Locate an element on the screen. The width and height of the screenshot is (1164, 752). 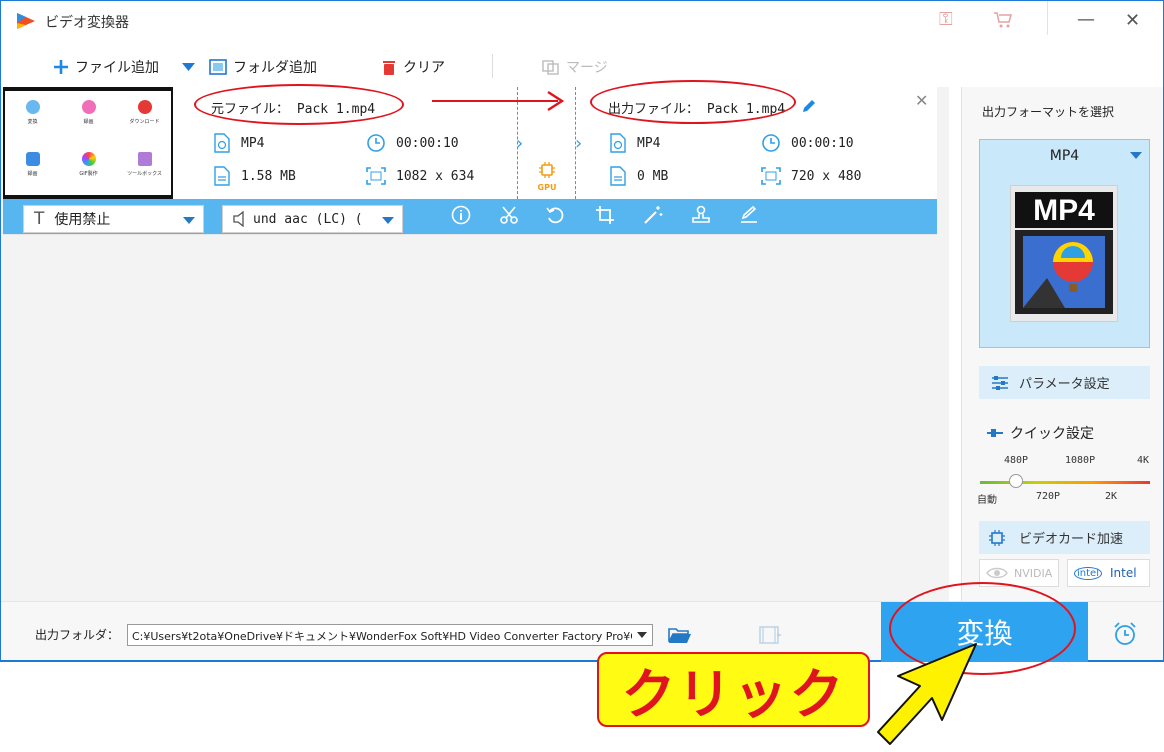
gpu-badge: GPU is located at coordinates (547, 176).